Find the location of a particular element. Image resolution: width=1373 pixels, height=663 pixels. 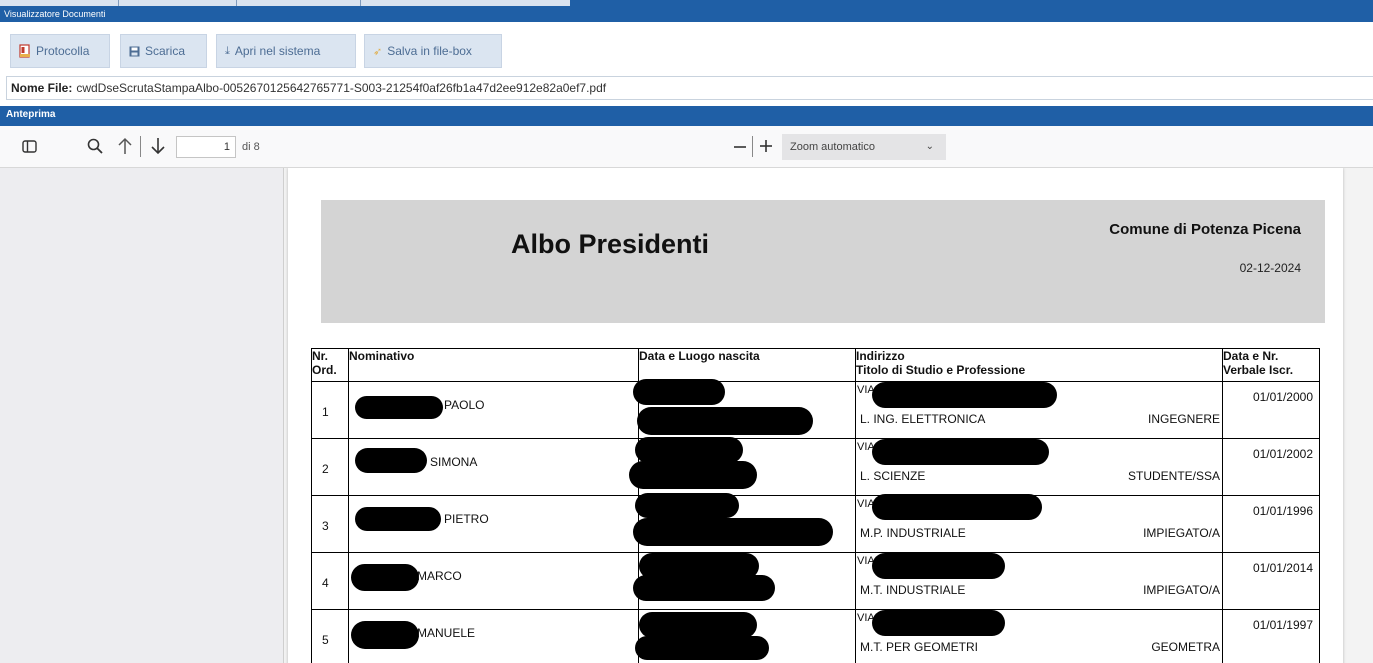

preview-section-title: Anteprima is located at coordinates (31, 114).